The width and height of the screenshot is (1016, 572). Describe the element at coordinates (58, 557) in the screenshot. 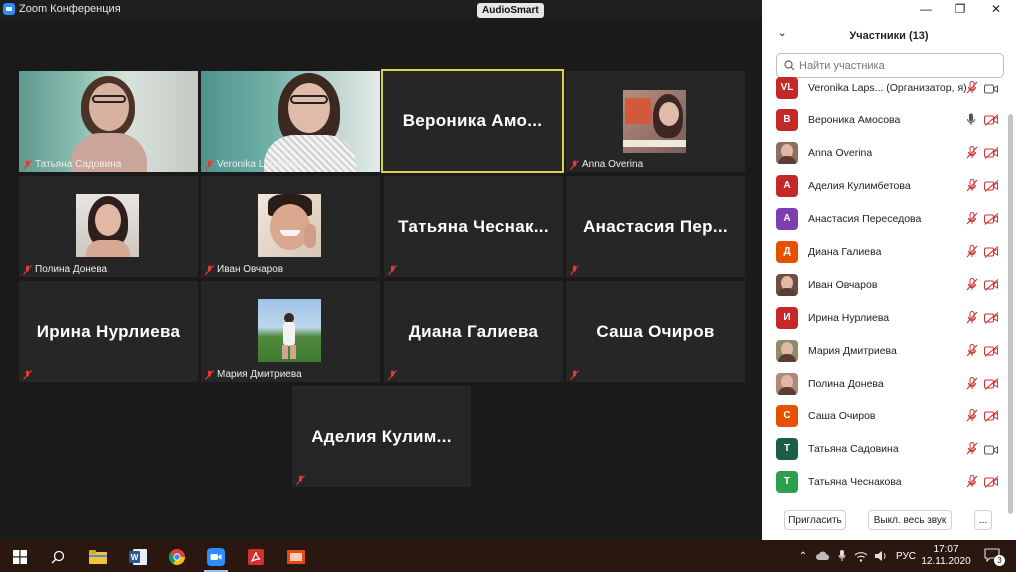

I see `taskbar-search-button` at that location.